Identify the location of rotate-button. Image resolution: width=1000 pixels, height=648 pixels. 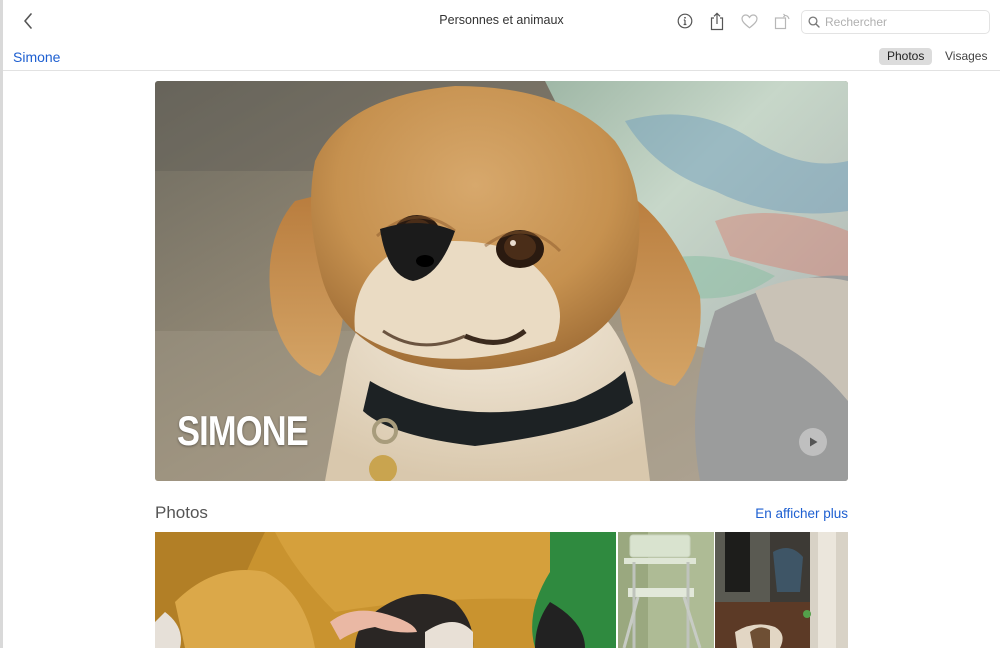
(782, 21).